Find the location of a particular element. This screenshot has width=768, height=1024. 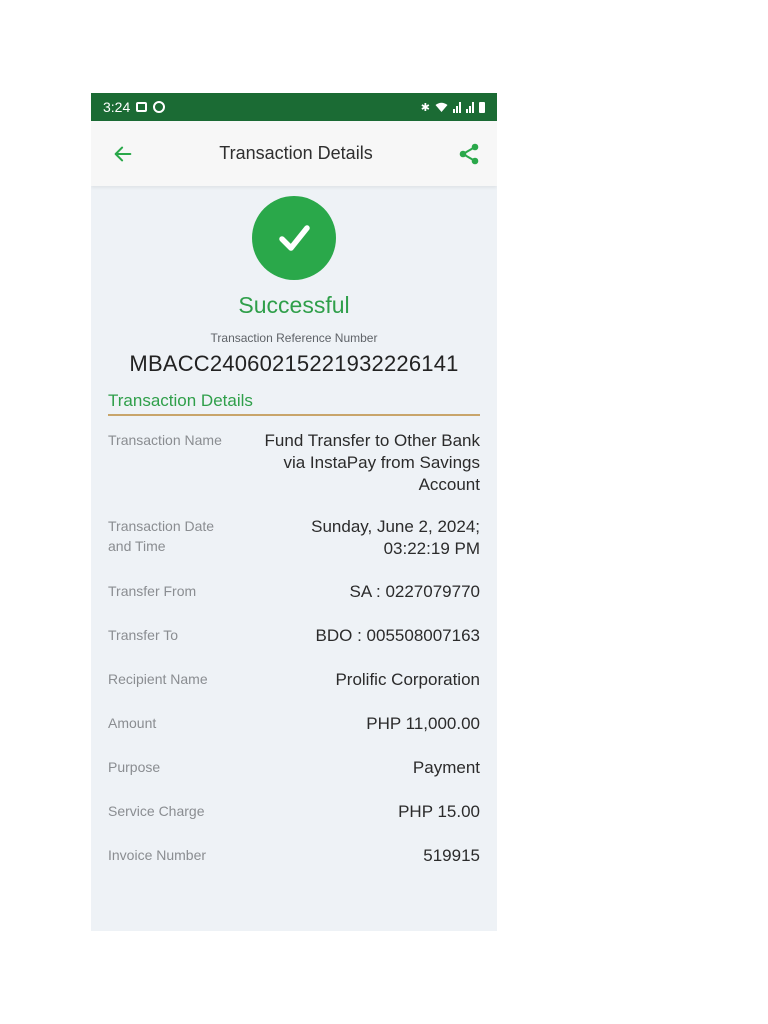

detail-label: Transfer From is located at coordinates (152, 591).